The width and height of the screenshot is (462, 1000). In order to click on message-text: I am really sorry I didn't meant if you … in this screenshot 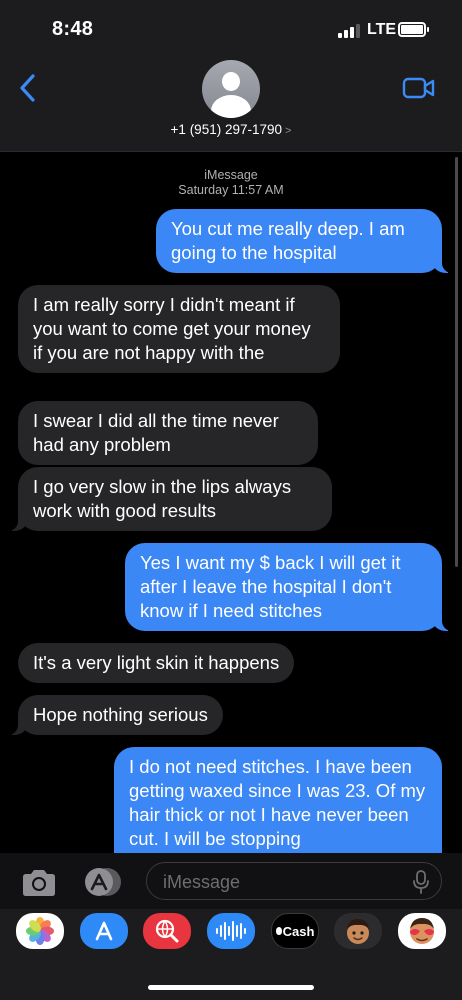, I will do `click(172, 328)`.